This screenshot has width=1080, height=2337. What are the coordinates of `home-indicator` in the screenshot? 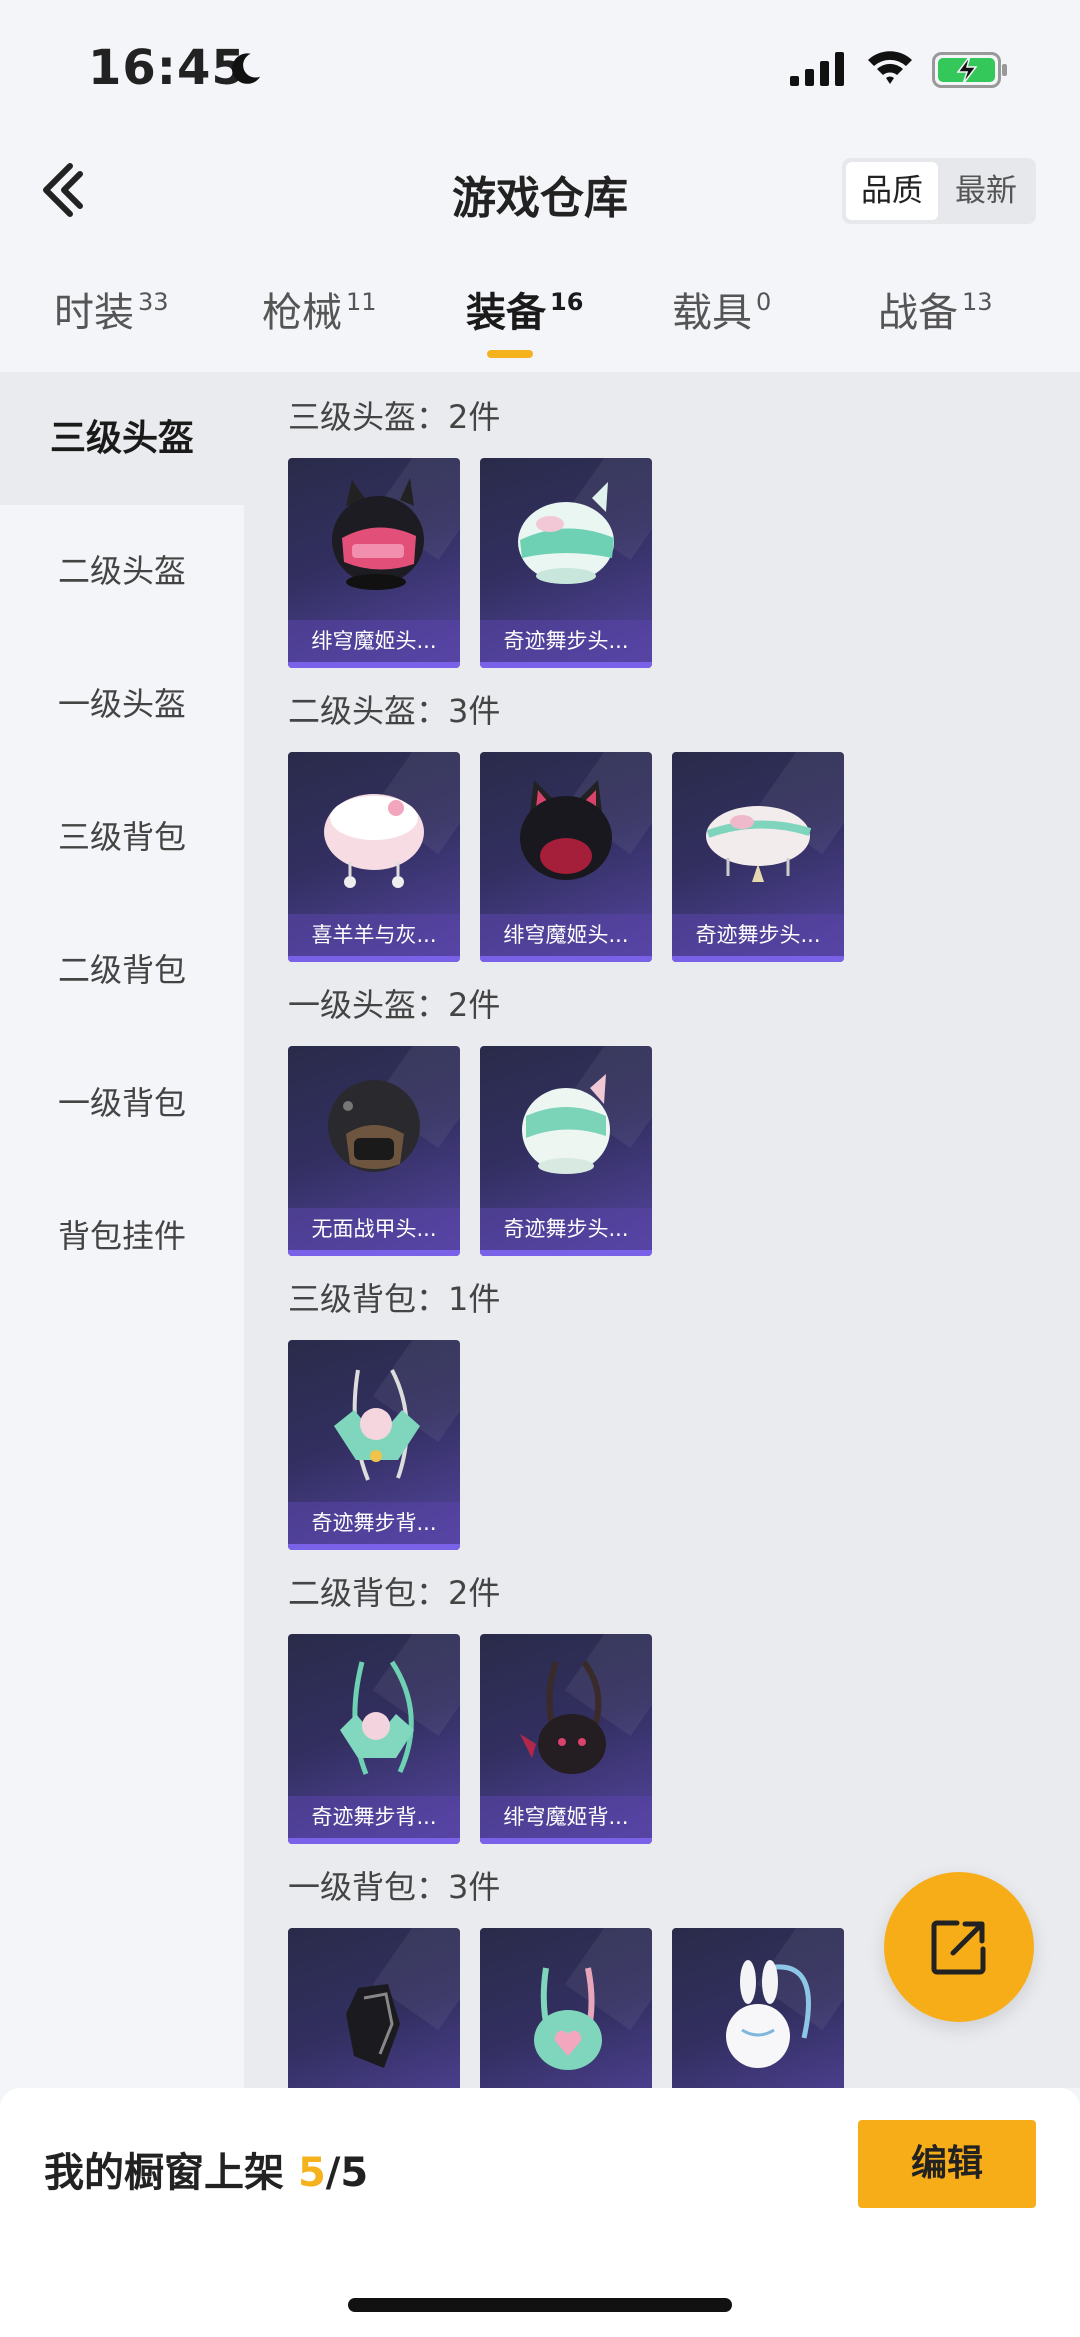 It's located at (540, 2305).